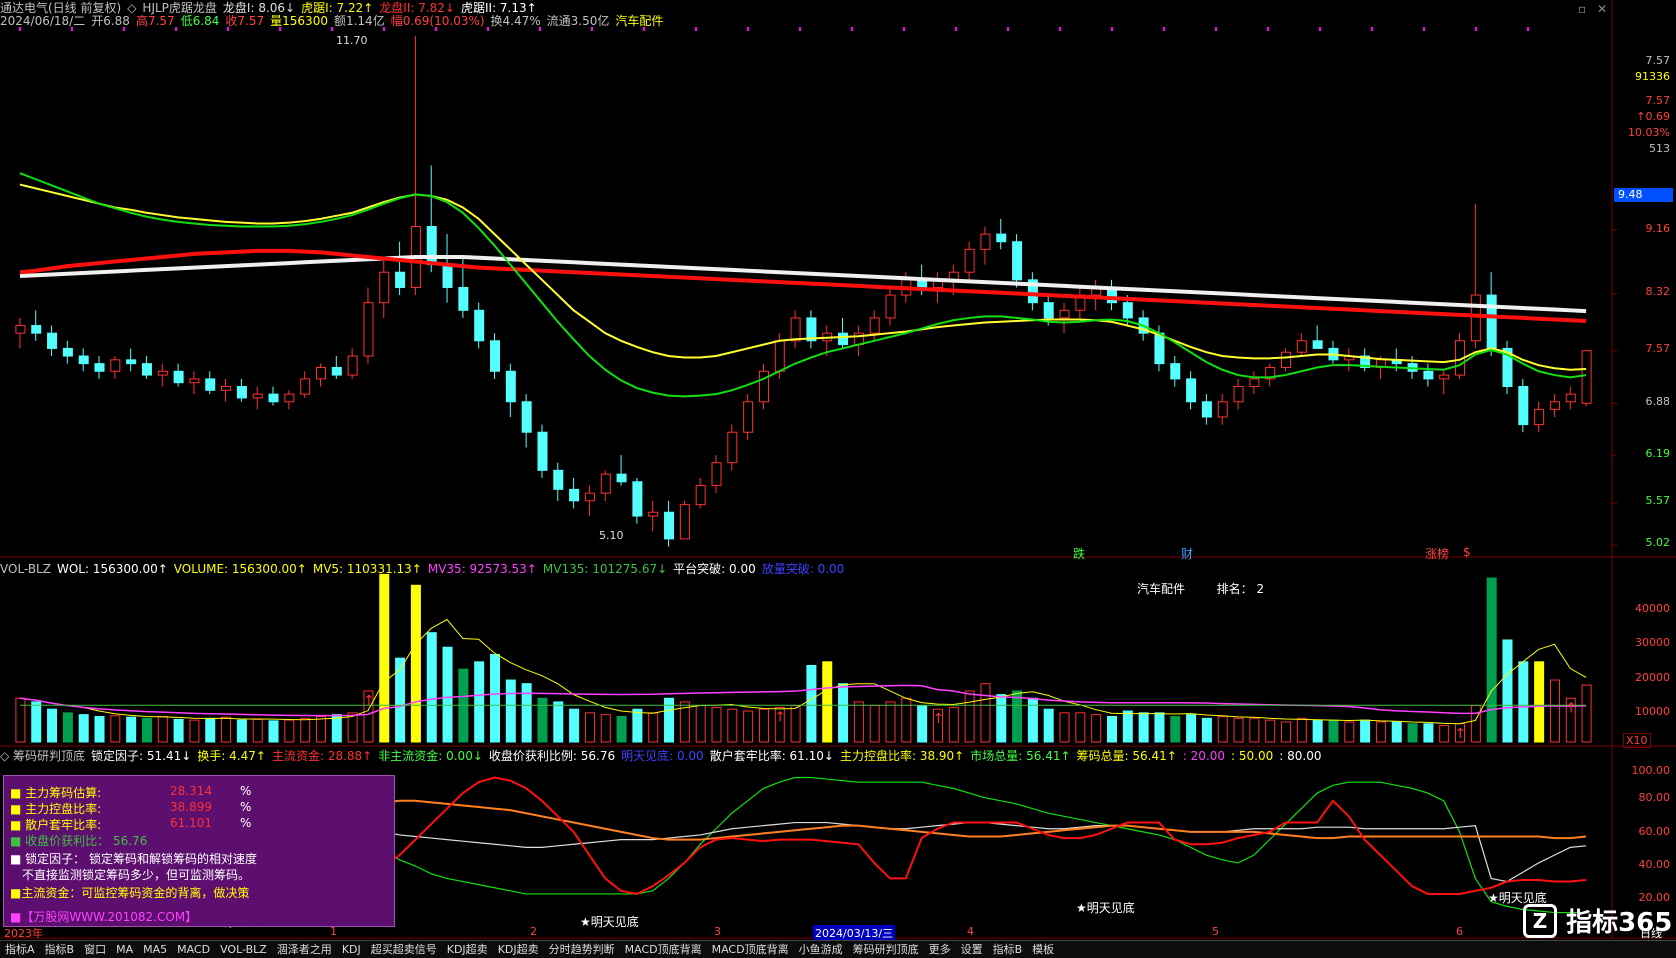  What do you see at coordinates (663, 949) in the screenshot?
I see `indicator-tab-13: MACD顶底背离` at bounding box center [663, 949].